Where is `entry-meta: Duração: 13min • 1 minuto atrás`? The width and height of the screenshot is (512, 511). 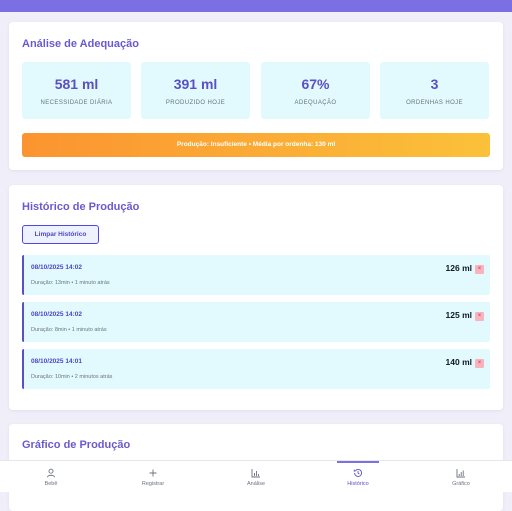 entry-meta: Duração: 13min • 1 minuto atrás is located at coordinates (70, 283).